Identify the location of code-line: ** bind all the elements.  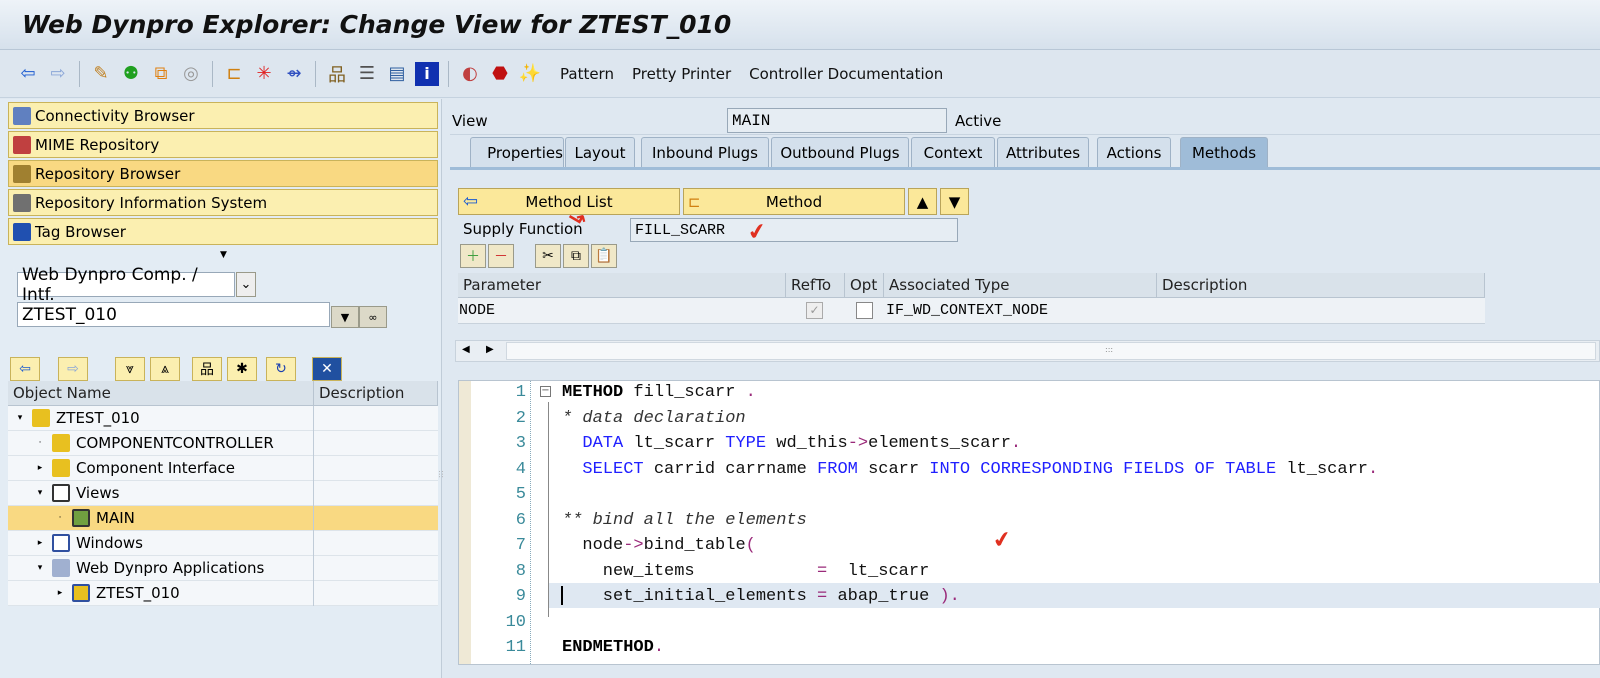
(684, 520).